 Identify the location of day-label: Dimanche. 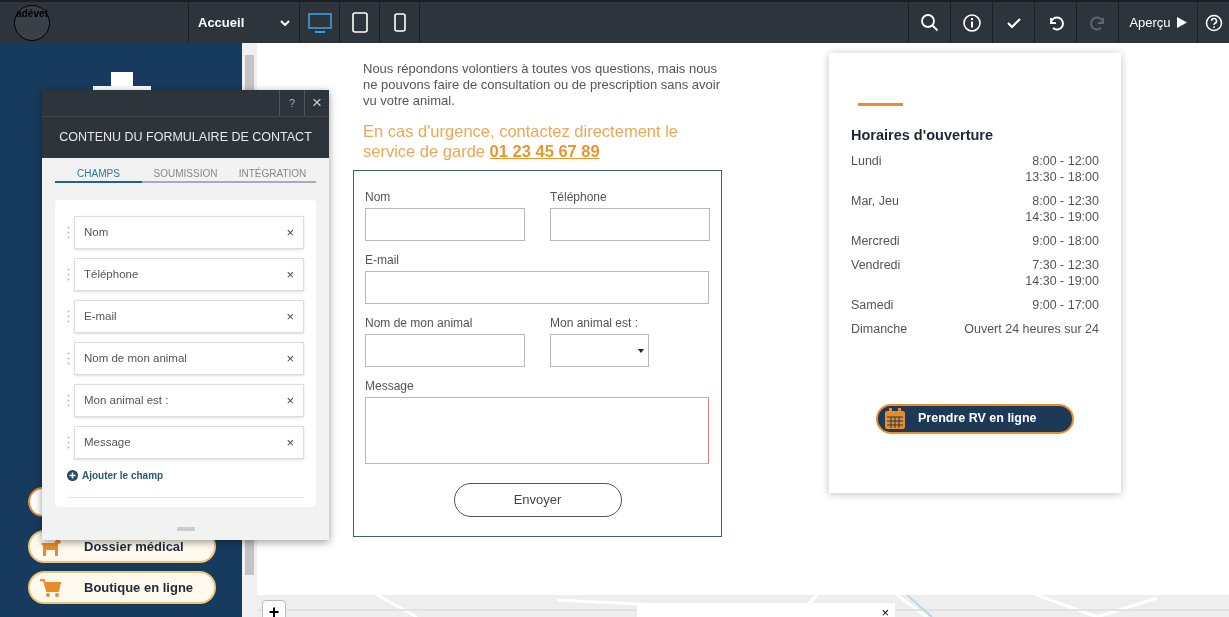
(879, 328).